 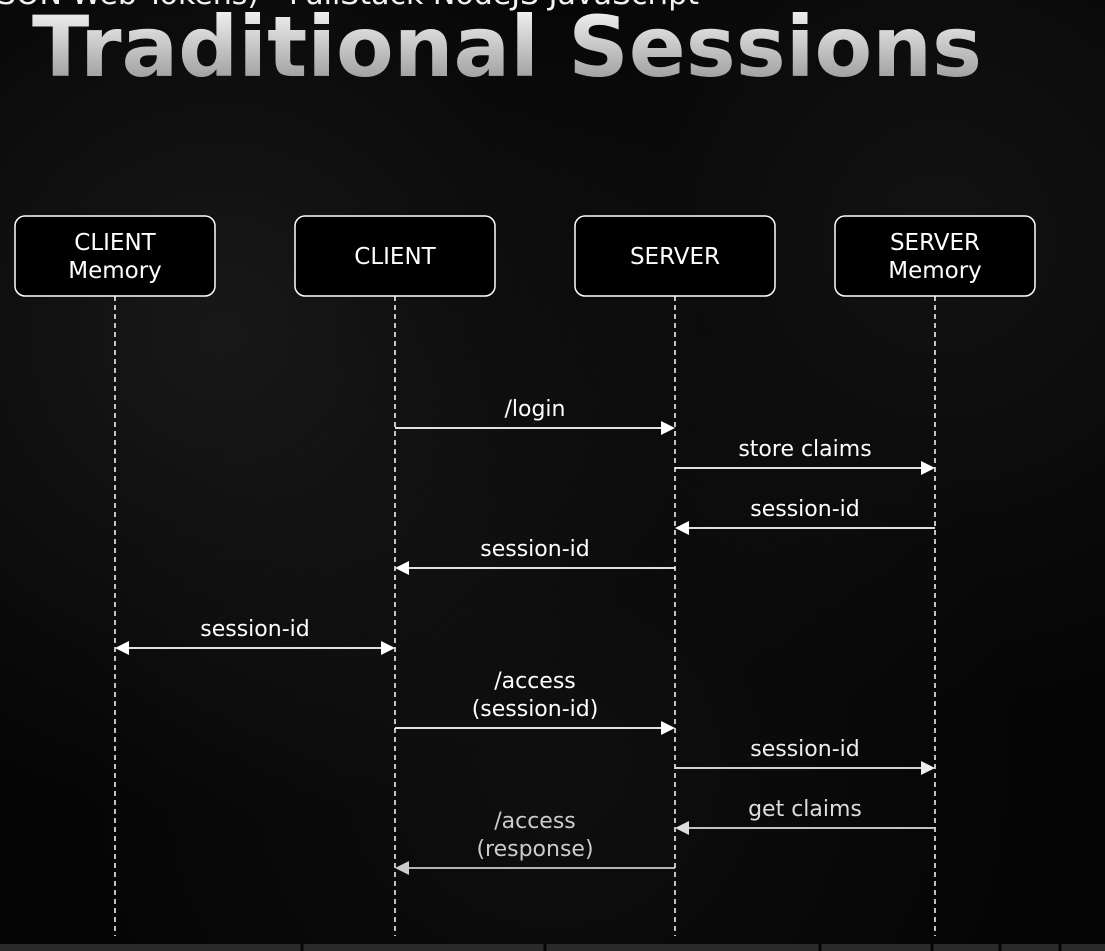 I want to click on bottom-toolbar, so click(x=552, y=947).